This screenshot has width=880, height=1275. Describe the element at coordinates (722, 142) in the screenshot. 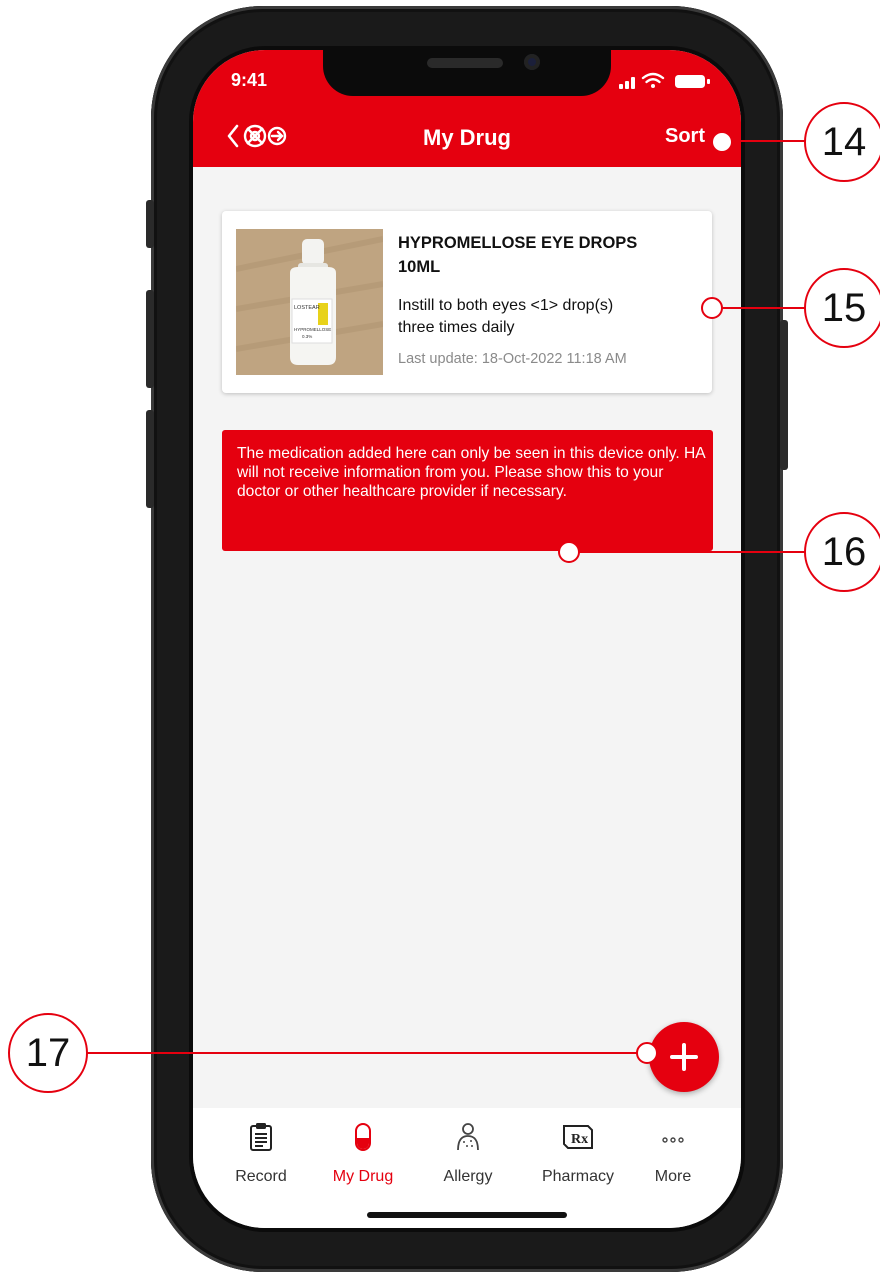

I see `callout-14-dot` at that location.